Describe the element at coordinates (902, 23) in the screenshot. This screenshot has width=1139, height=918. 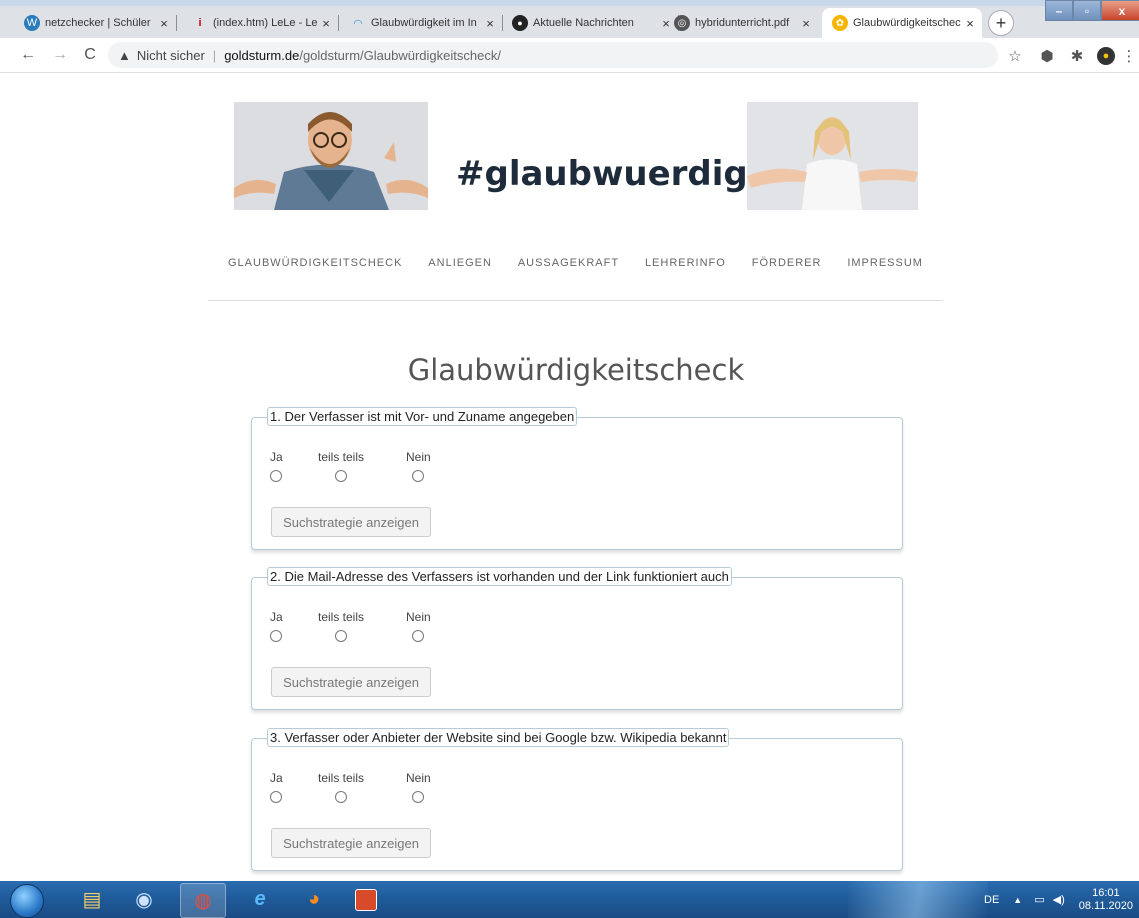
I see `browser-tab-active: ✿ Glaubwürdigkeitschec ×` at that location.